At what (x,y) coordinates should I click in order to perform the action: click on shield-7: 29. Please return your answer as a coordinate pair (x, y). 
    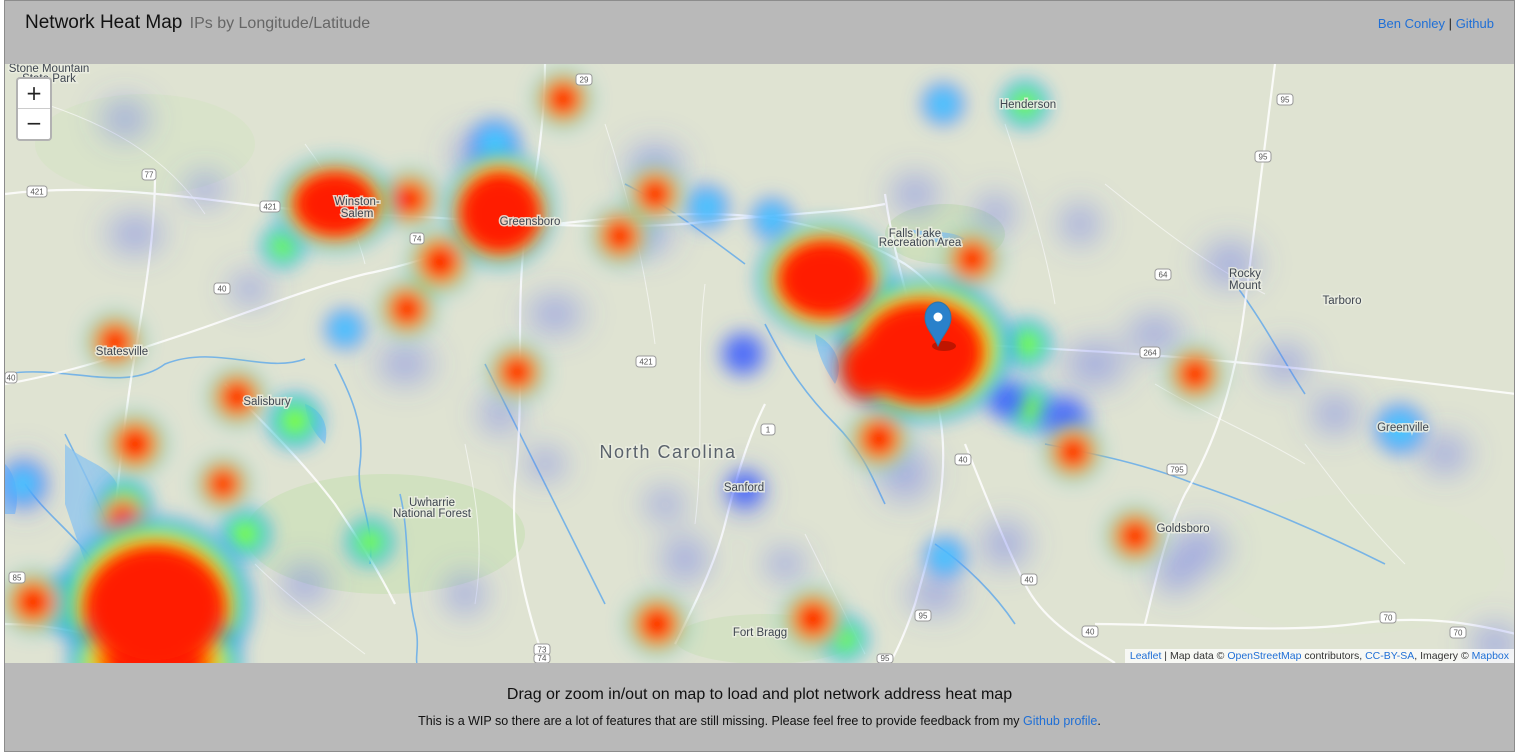
    Looking at the image, I should click on (584, 79).